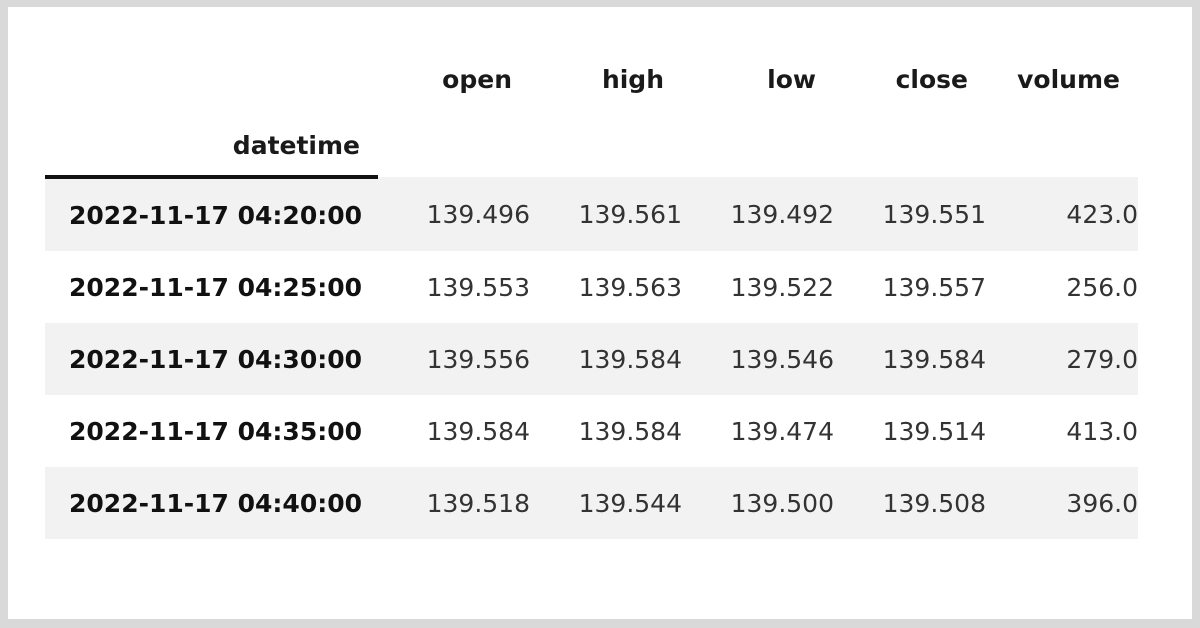  What do you see at coordinates (606, 214) in the screenshot?
I see `cell-high: 139.561` at bounding box center [606, 214].